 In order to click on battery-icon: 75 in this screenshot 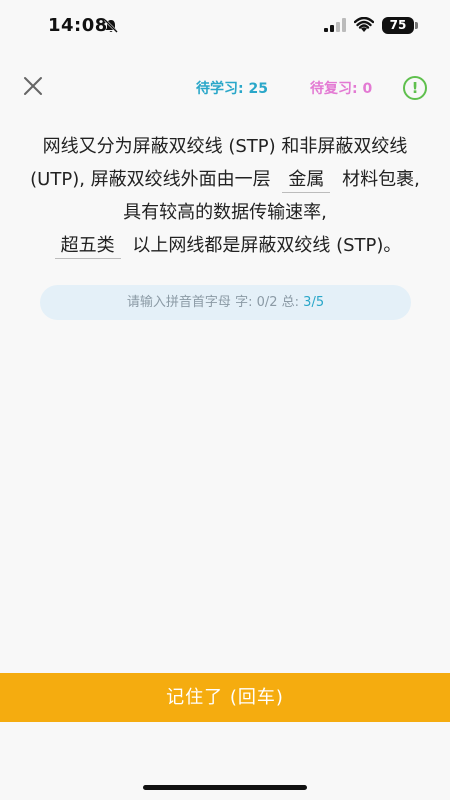, I will do `click(398, 25)`.